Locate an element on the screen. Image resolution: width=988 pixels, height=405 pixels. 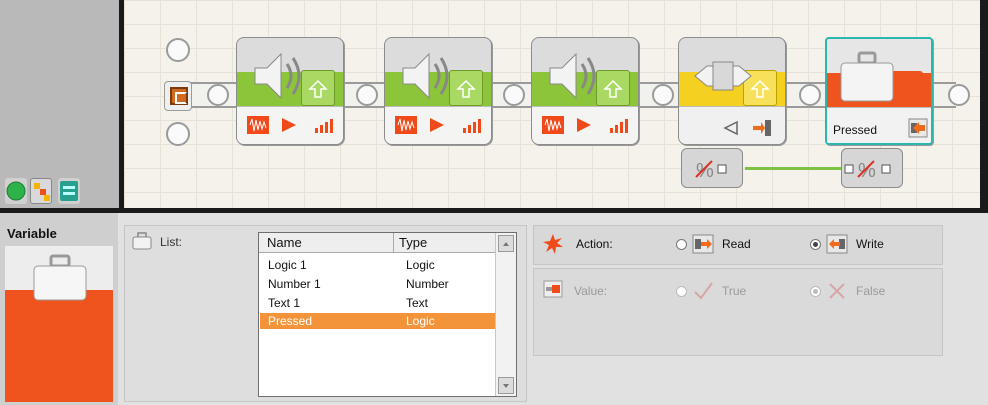
write-radio is located at coordinates (815, 244).